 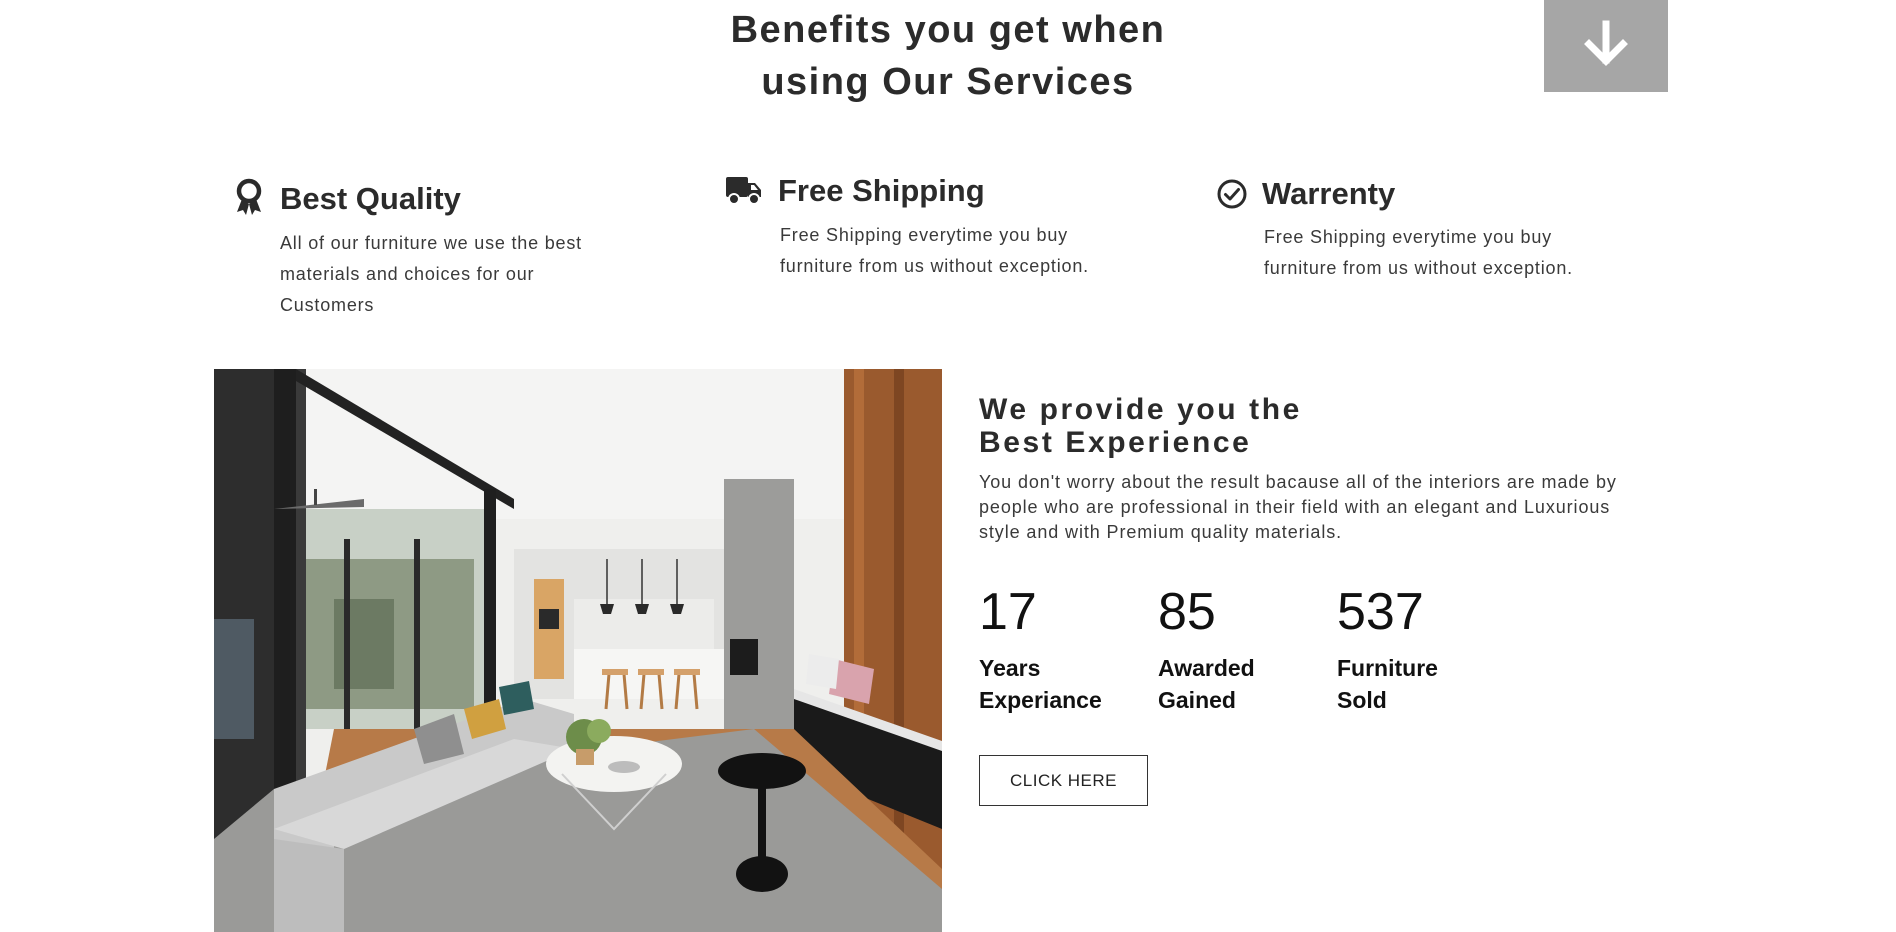 I want to click on stat-label-line2: Experiance, so click(x=1040, y=700).